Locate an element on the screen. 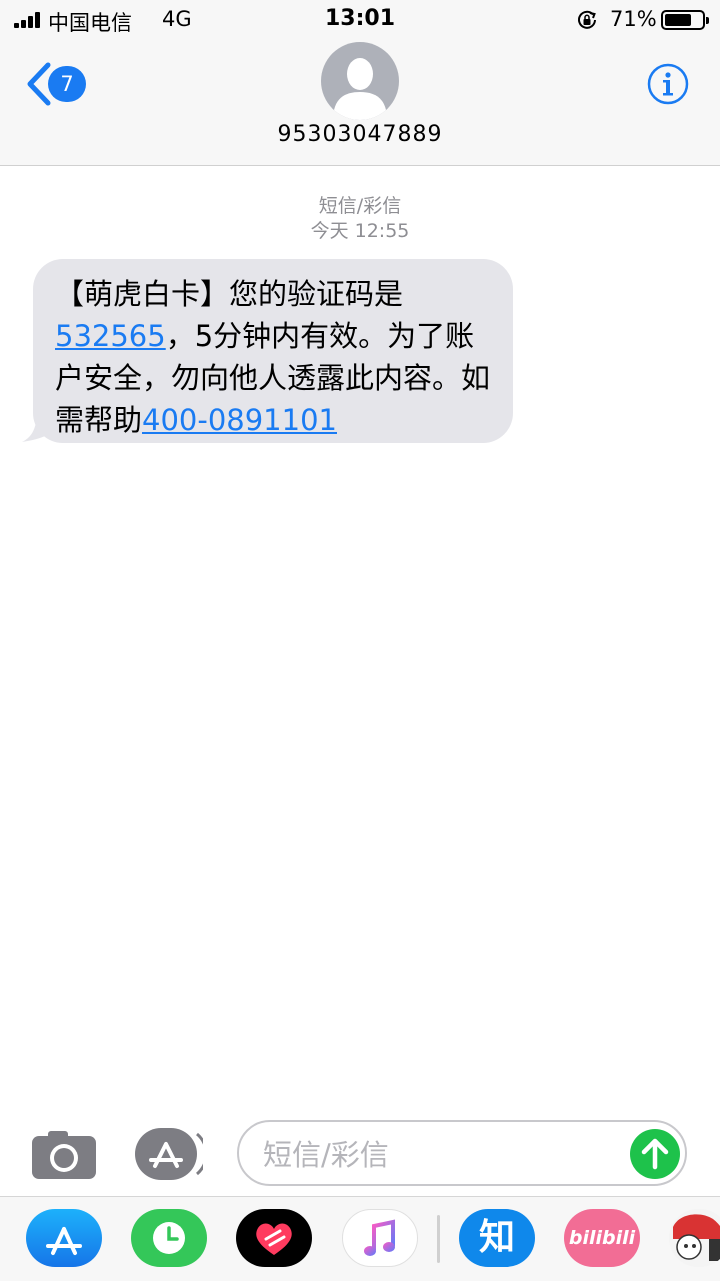 The height and width of the screenshot is (1281, 720). sticker-app-icon is located at coordinates (694, 1238).